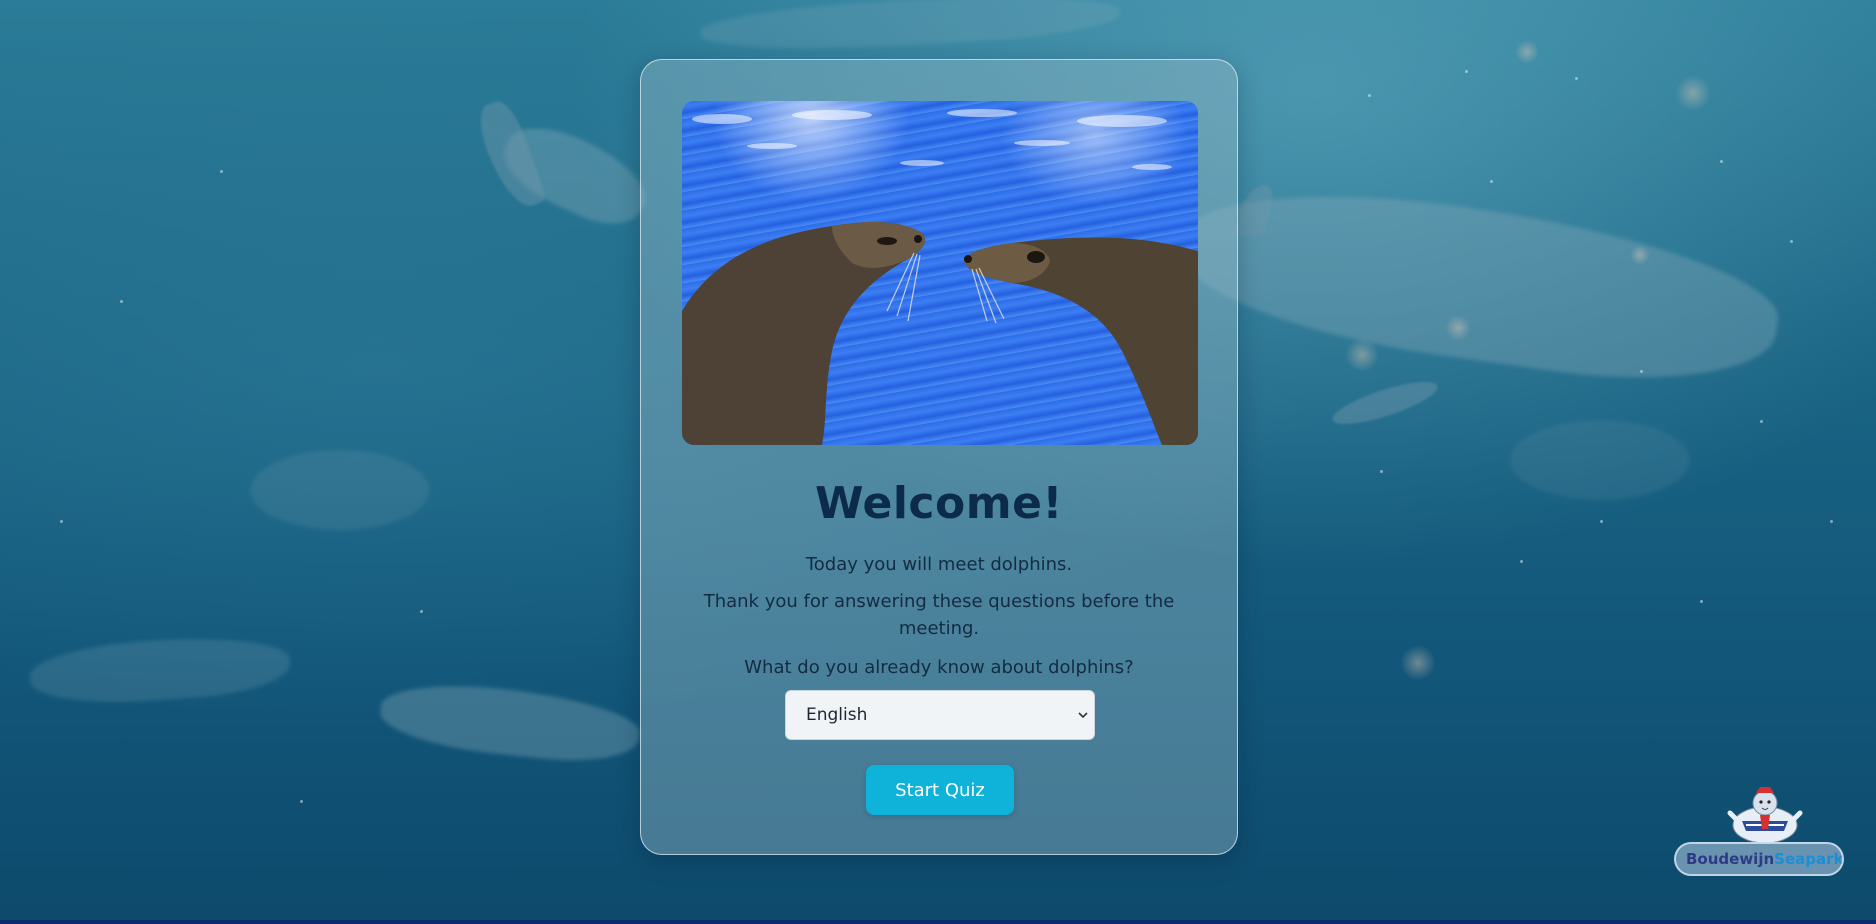  I want to click on sea-lions-illustration, so click(940, 277).